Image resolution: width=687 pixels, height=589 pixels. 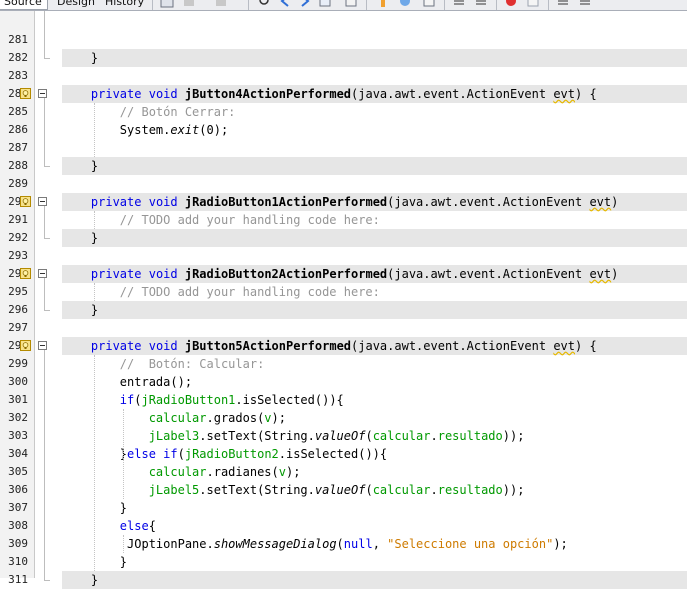 I want to click on code-line: 301 if(jRadioButton1.isSelected()){, so click(x=343, y=400).